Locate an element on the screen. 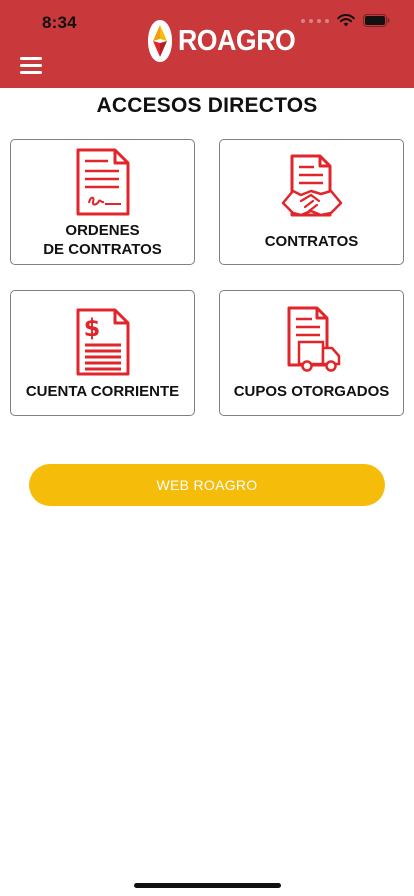  brand-logo: ROAGRO is located at coordinates (226, 41).